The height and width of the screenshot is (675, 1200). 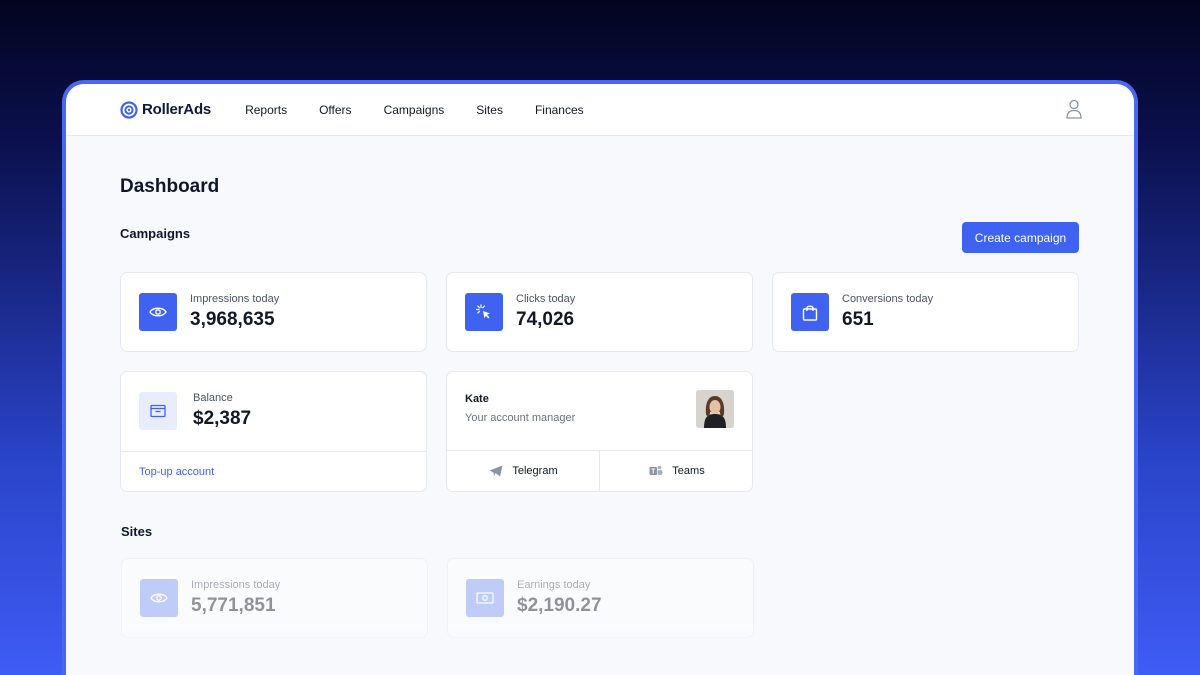 What do you see at coordinates (810, 312) in the screenshot?
I see `shopping-bag-icon` at bounding box center [810, 312].